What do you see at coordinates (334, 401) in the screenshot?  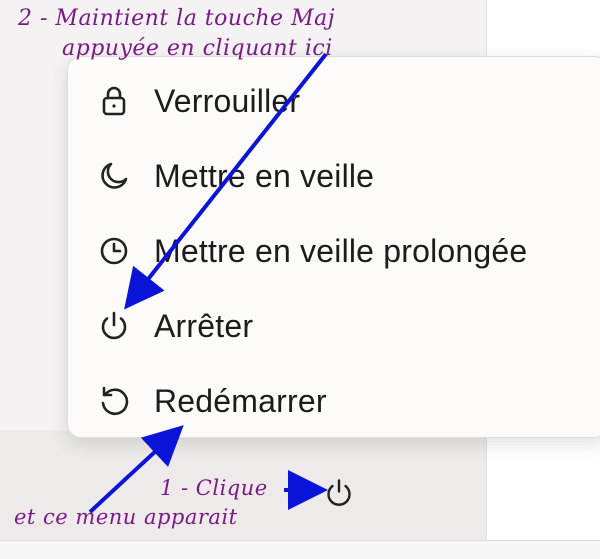 I see `menu-item-restart: Redémarrer` at bounding box center [334, 401].